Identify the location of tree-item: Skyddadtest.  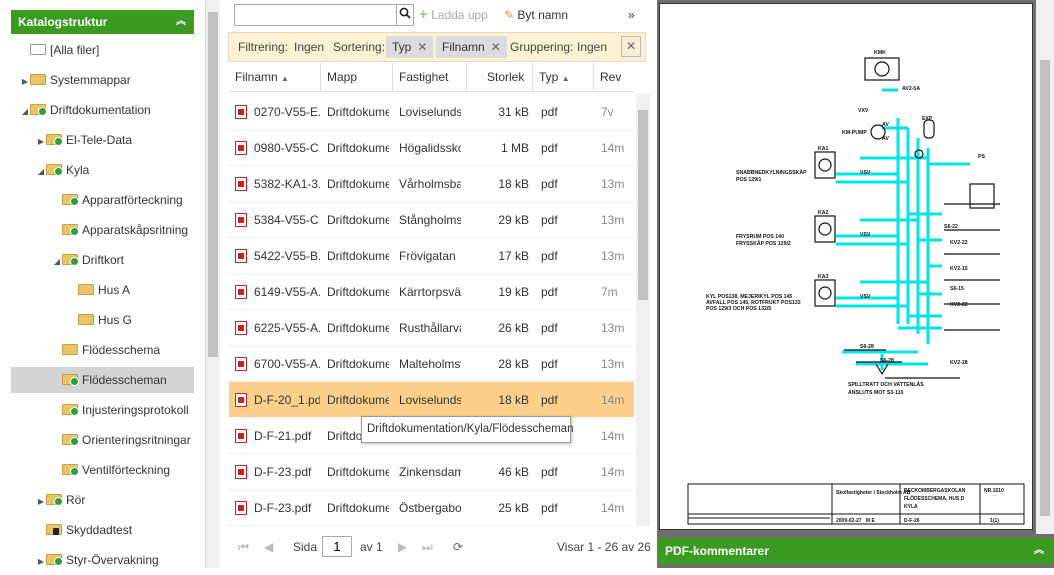
(66, 530).